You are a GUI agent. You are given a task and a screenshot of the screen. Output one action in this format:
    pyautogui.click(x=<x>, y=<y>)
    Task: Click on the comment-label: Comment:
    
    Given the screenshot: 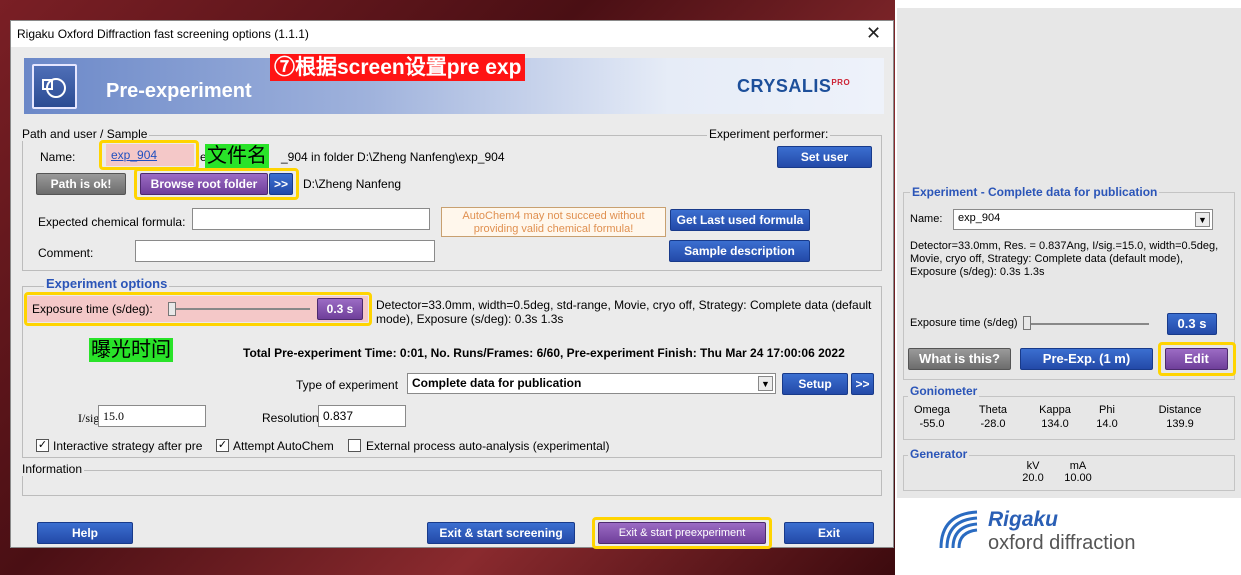 What is the action you would take?
    pyautogui.click(x=66, y=253)
    